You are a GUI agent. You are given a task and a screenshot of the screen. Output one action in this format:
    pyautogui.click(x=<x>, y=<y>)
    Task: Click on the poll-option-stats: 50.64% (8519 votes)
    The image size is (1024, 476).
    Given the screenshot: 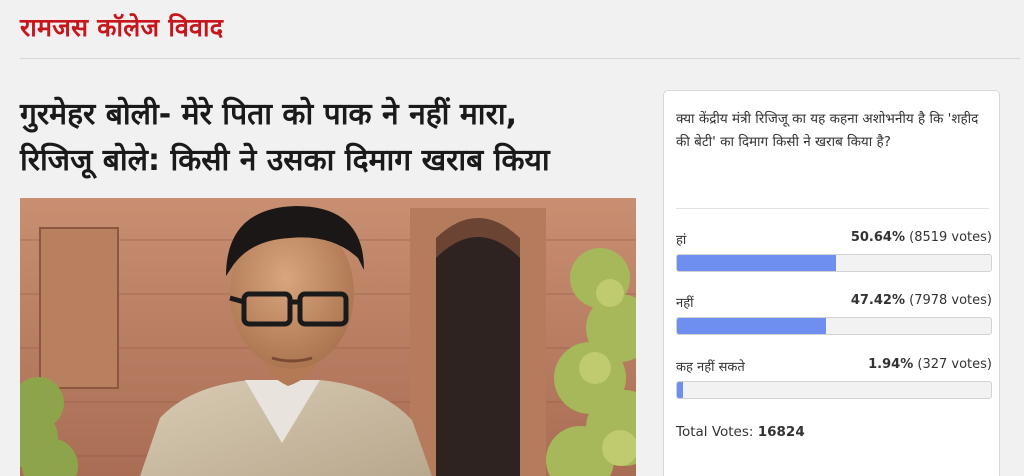 What is the action you would take?
    pyautogui.click(x=921, y=237)
    